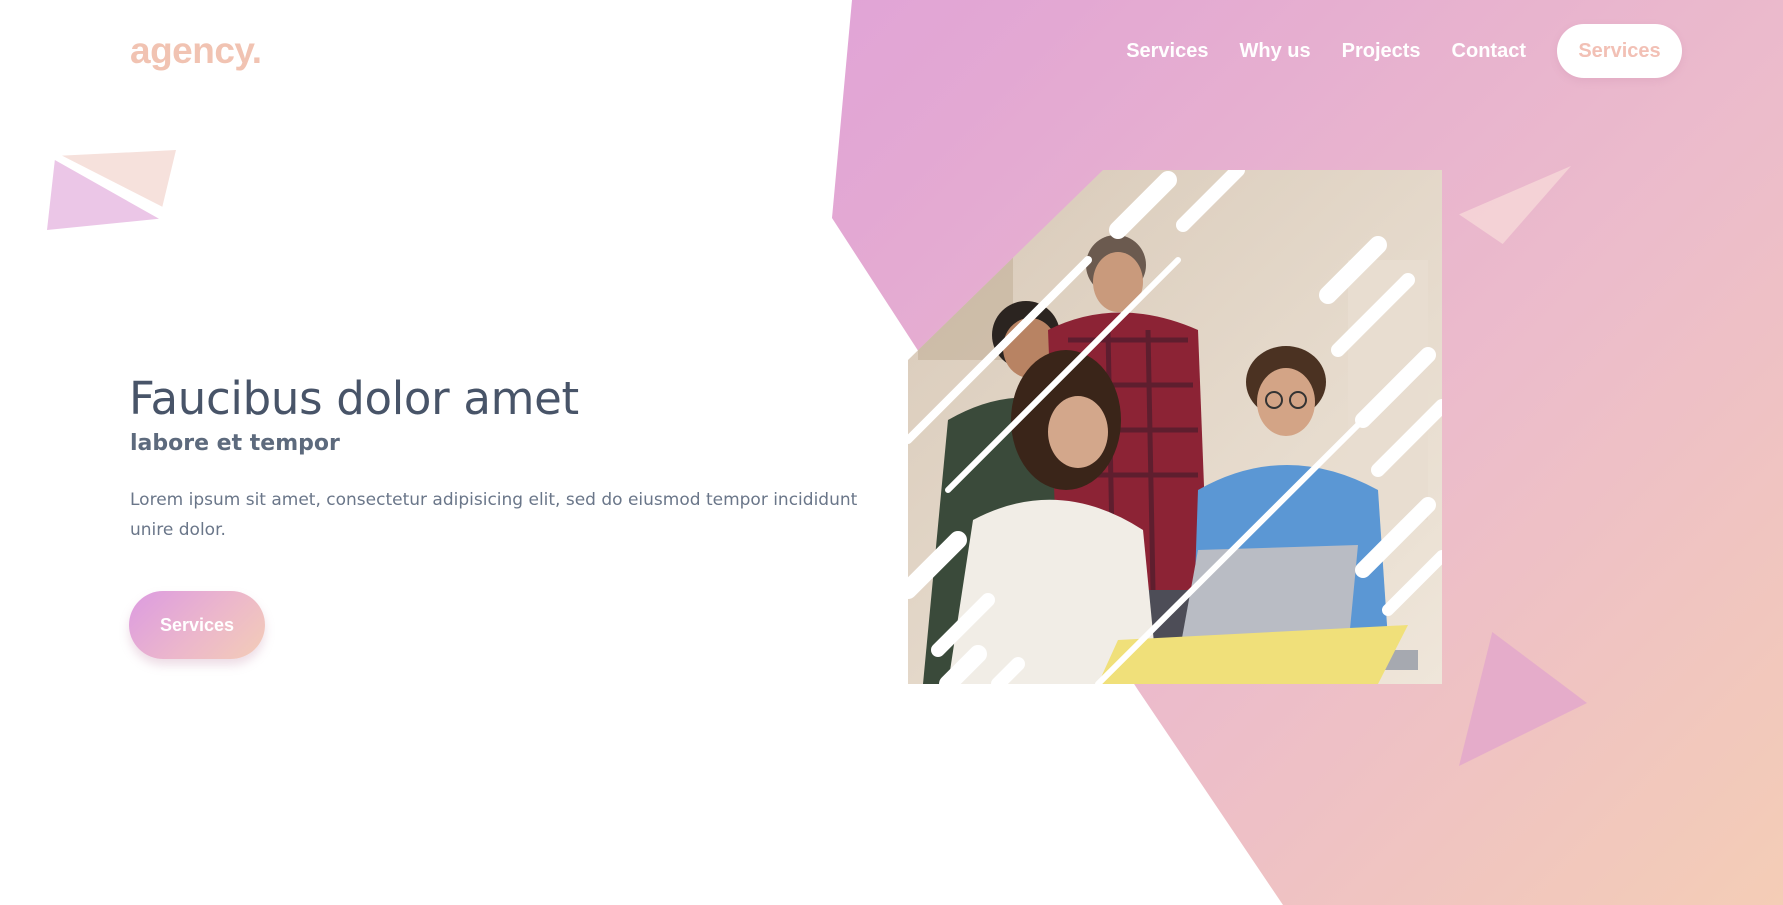 This screenshot has height=905, width=1783. I want to click on hero-subtitle: labore et tempor, so click(235, 443).